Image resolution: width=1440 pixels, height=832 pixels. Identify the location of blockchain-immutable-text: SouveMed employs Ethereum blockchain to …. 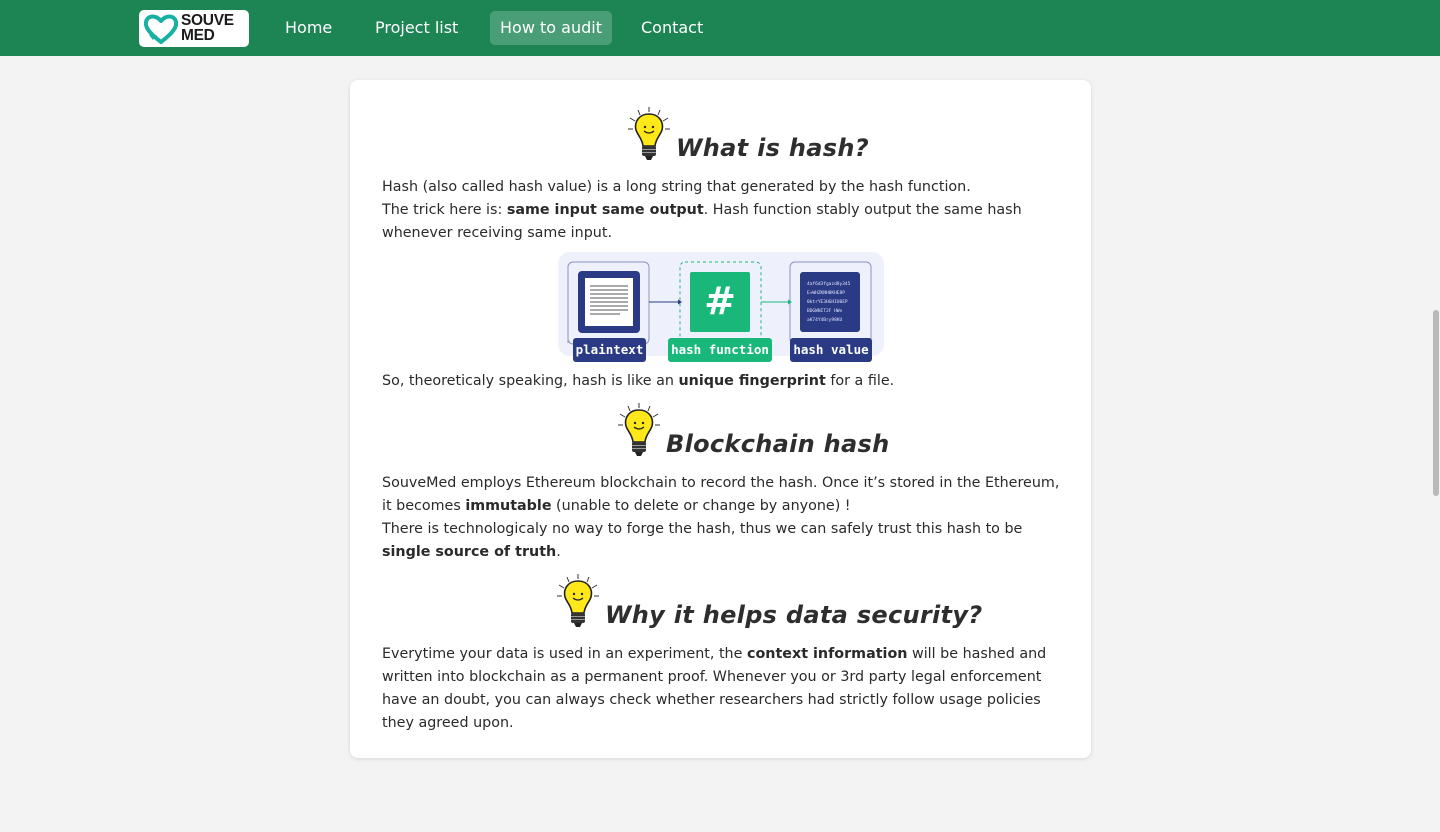
(721, 494).